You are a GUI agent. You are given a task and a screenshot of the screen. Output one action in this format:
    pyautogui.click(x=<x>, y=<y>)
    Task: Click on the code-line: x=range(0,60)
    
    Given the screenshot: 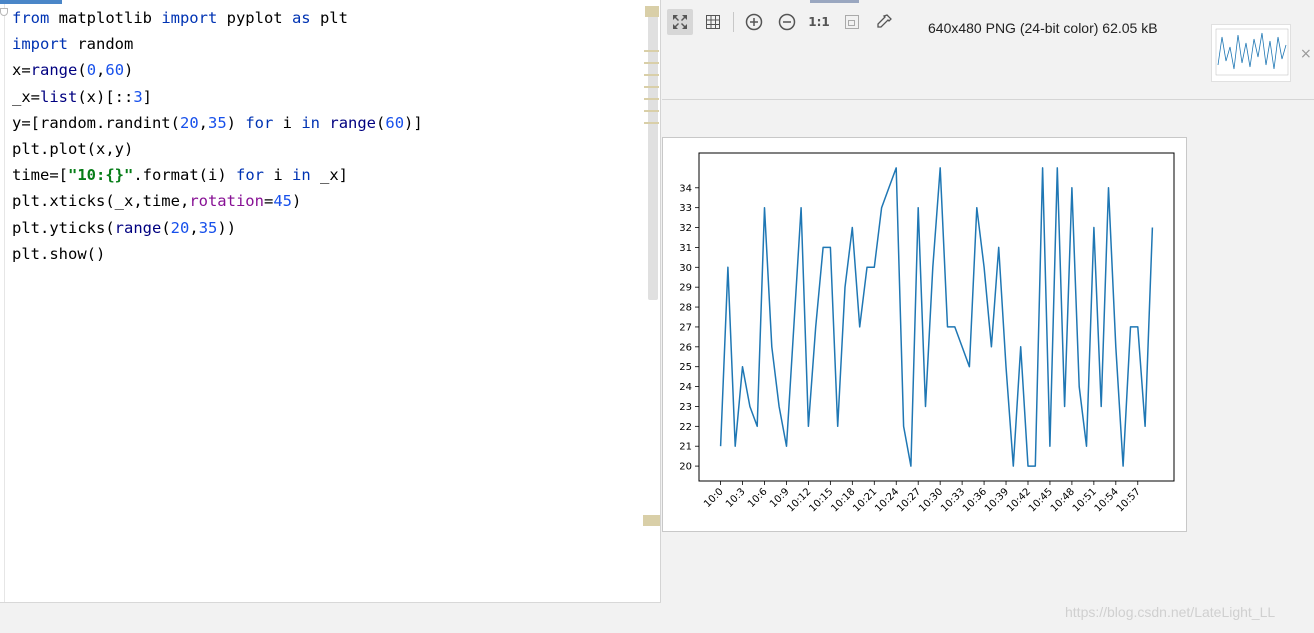 What is the action you would take?
    pyautogui.click(x=217, y=70)
    